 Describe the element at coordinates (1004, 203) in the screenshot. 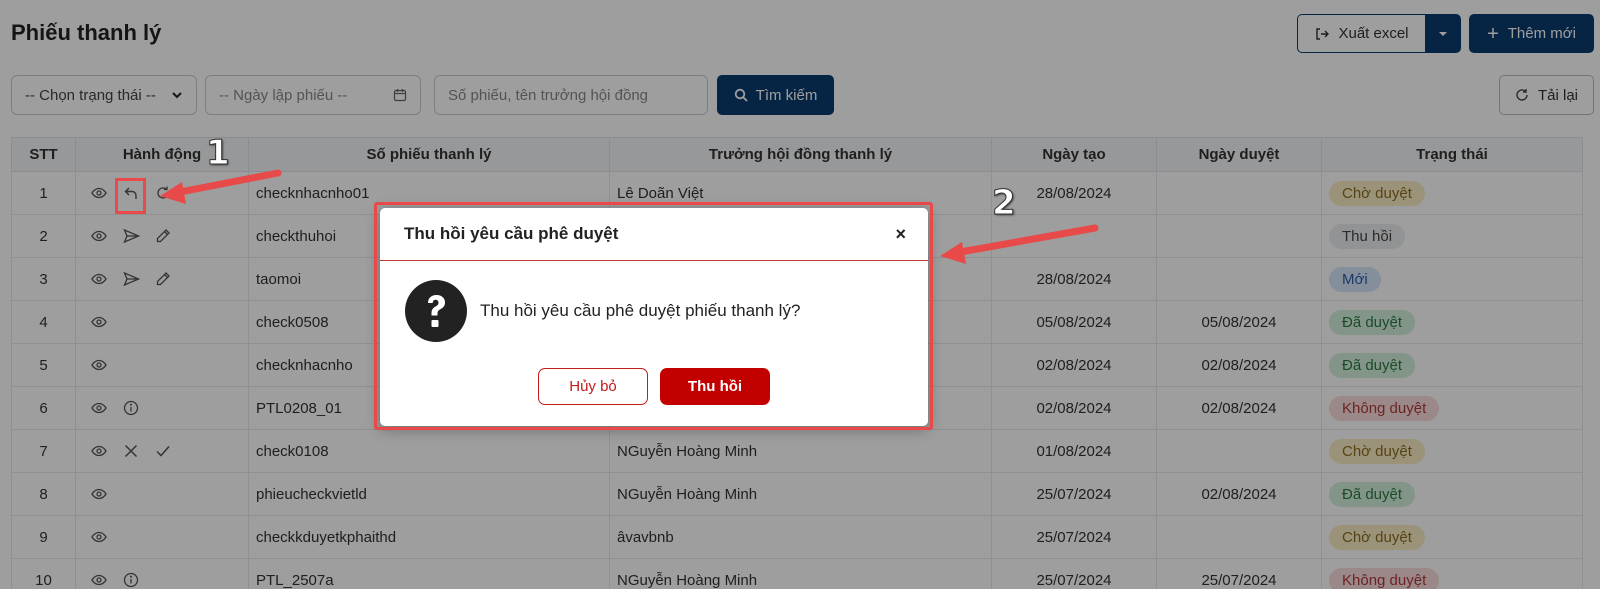

I see `annotation-marker-2: 2` at that location.